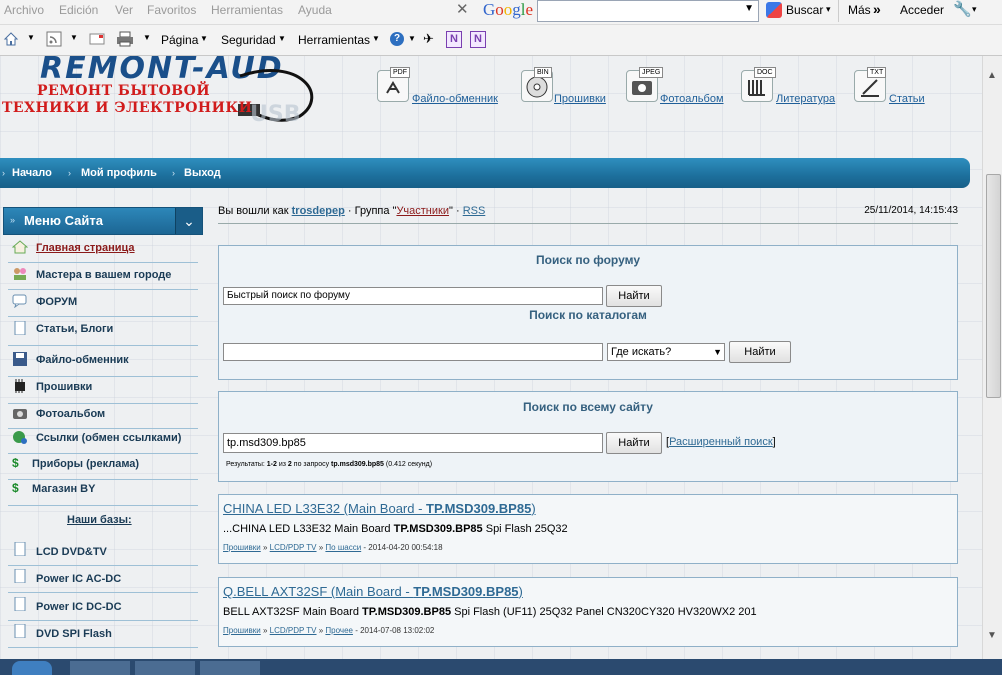  Describe the element at coordinates (397, 39) in the screenshot. I see `help-icon: ?` at that location.